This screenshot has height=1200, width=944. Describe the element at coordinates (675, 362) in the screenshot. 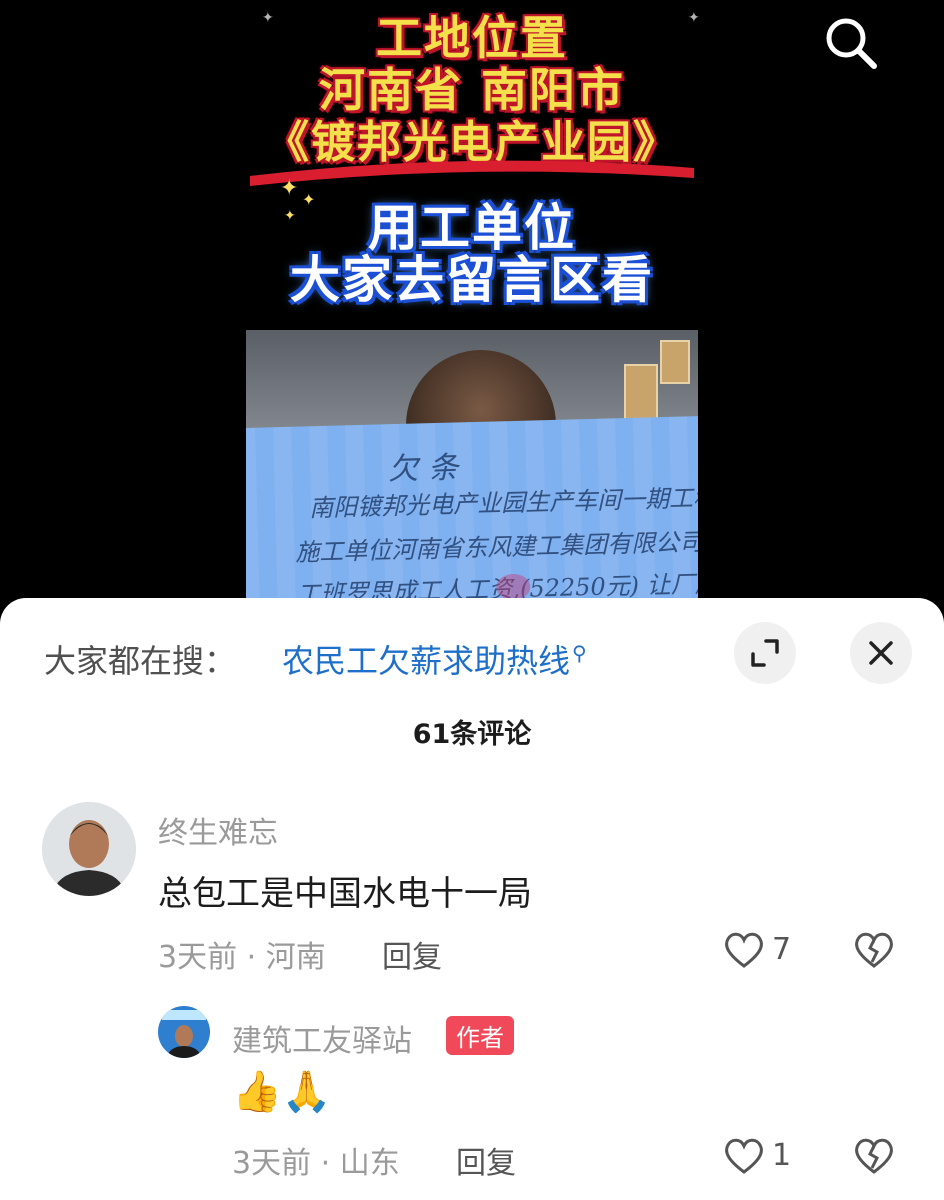

I see `wall-poster` at that location.